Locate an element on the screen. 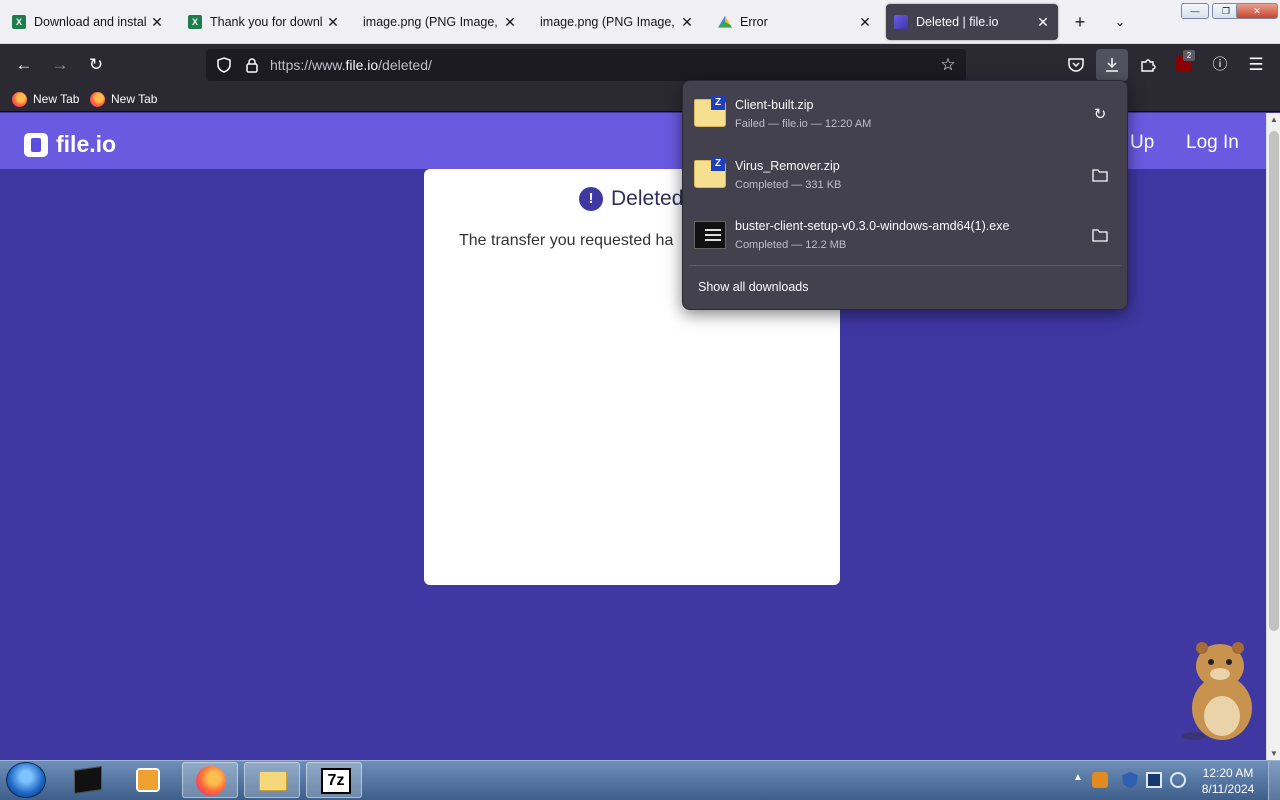 Image resolution: width=1280 pixels, height=800 pixels. extension-badge: 2 is located at coordinates (1189, 55).